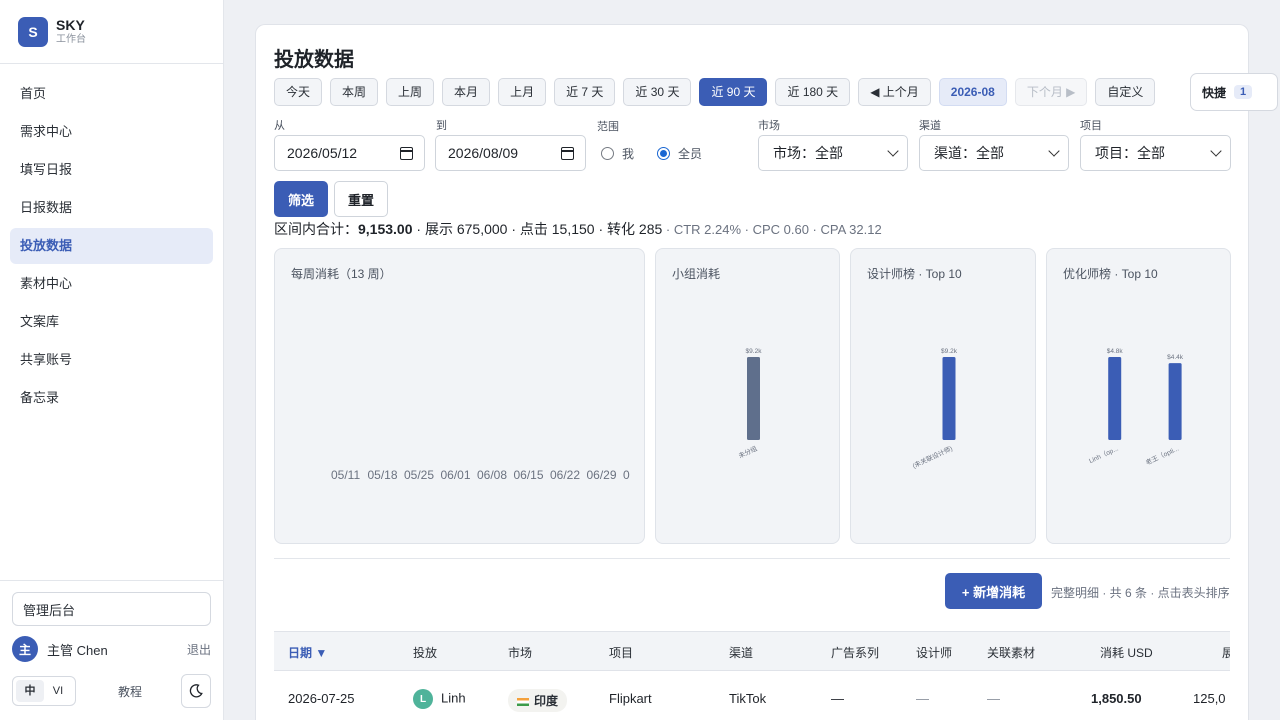 The width and height of the screenshot is (1280, 720). Describe the element at coordinates (111, 609) in the screenshot. I see `admin-button: 管理后台` at that location.